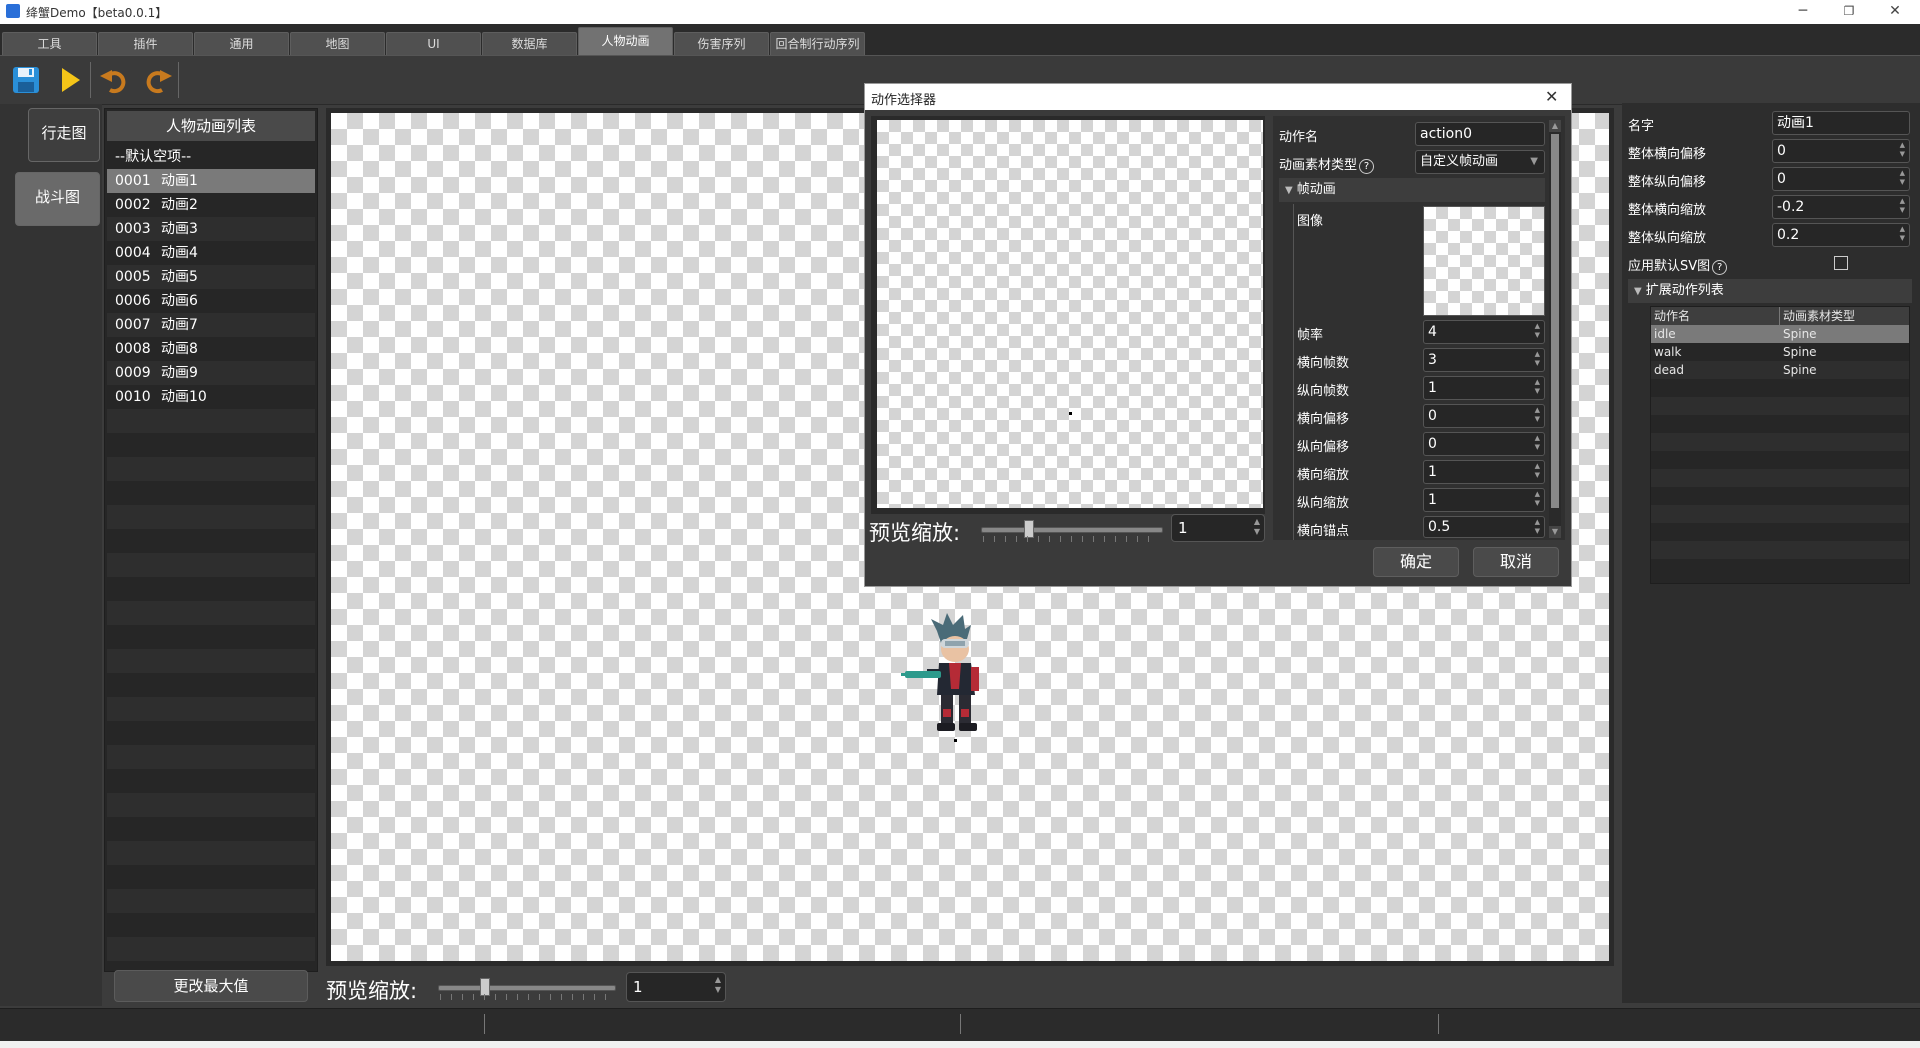 This screenshot has height=1048, width=1920. What do you see at coordinates (211, 301) in the screenshot?
I see `list-item: 0006 动画6` at bounding box center [211, 301].